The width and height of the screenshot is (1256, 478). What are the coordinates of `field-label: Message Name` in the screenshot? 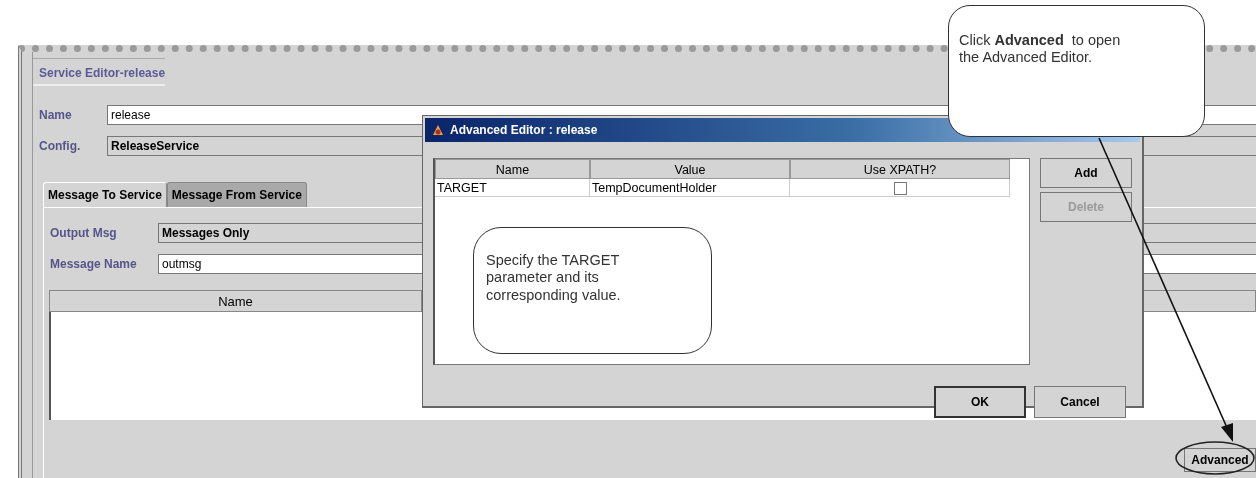 It's located at (93, 264).